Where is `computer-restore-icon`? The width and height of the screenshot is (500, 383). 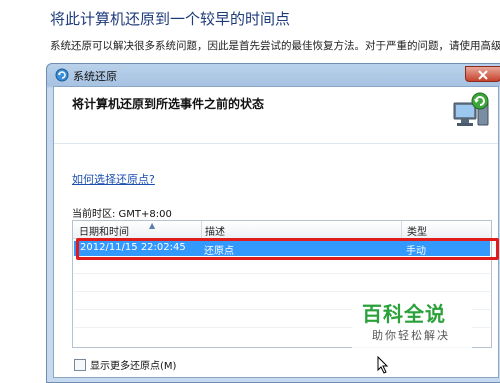
computer-restore-icon is located at coordinates (471, 109).